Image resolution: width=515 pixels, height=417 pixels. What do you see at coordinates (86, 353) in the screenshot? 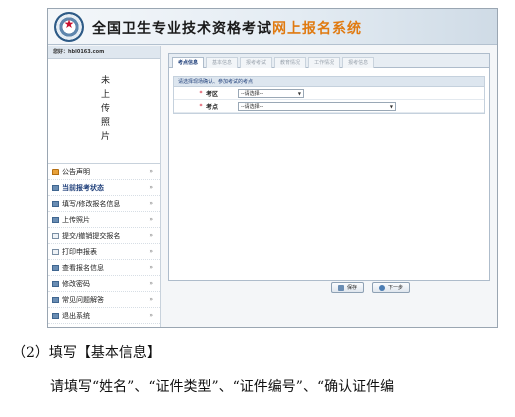
I see `step-heading: （2）填写【基本信息】` at bounding box center [86, 353].